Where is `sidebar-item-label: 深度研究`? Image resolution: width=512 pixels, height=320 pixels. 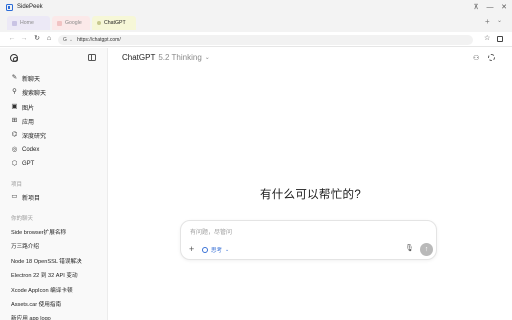 sidebar-item-label: 深度研究 is located at coordinates (34, 136).